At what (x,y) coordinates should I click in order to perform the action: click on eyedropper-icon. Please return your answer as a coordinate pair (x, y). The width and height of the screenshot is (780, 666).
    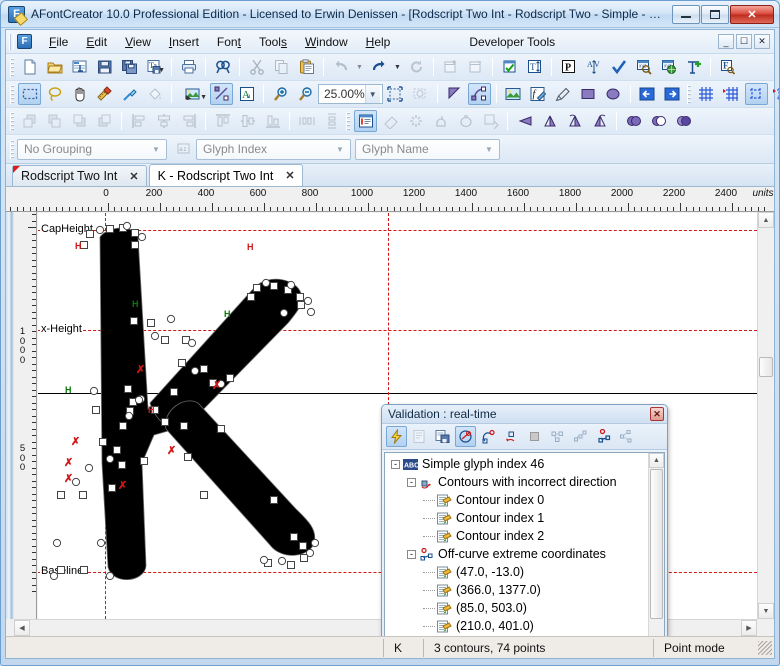
    Looking at the image, I should click on (129, 94).